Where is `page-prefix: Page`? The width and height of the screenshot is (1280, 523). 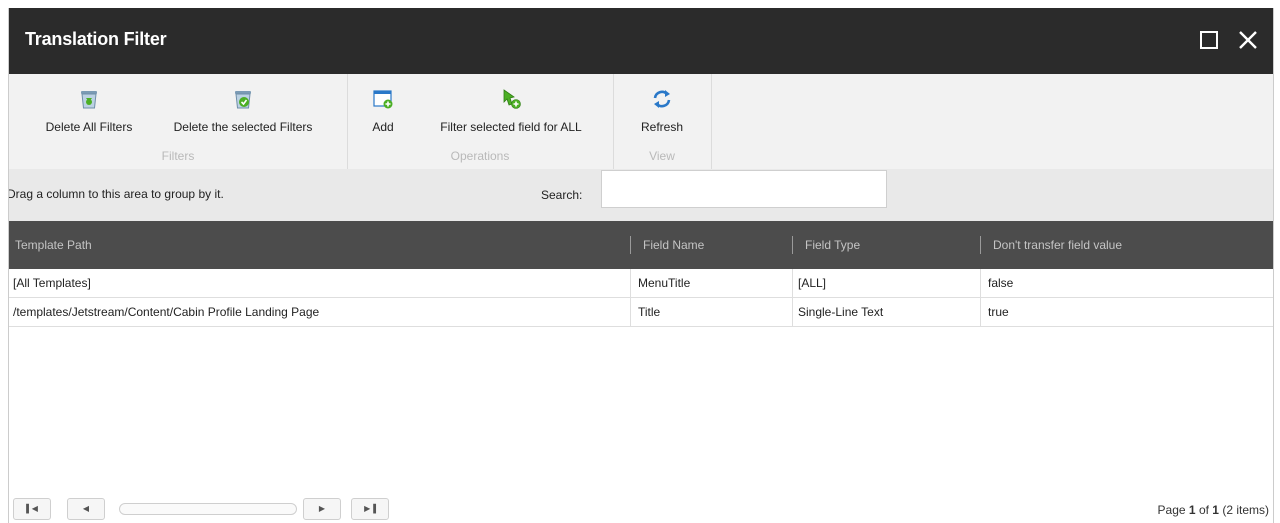 page-prefix: Page is located at coordinates (1171, 510).